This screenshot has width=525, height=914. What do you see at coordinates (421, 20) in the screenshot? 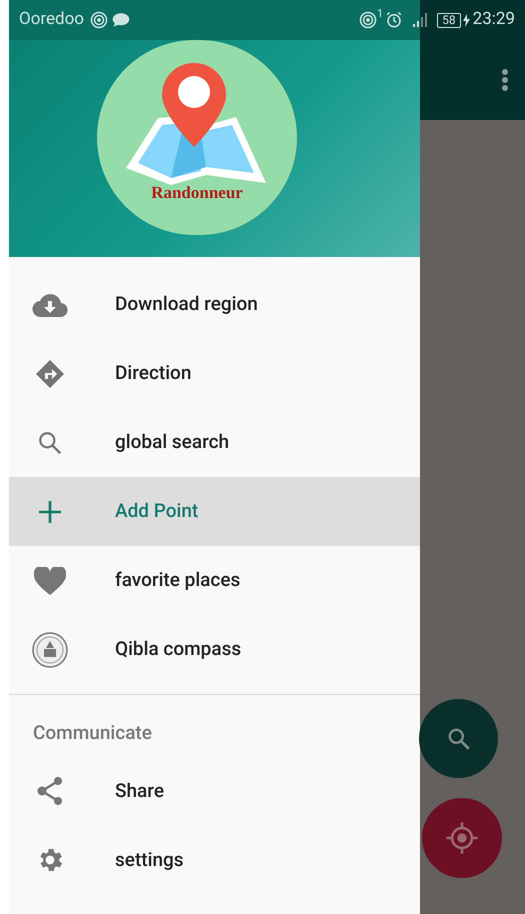
I see `signal-icon` at bounding box center [421, 20].